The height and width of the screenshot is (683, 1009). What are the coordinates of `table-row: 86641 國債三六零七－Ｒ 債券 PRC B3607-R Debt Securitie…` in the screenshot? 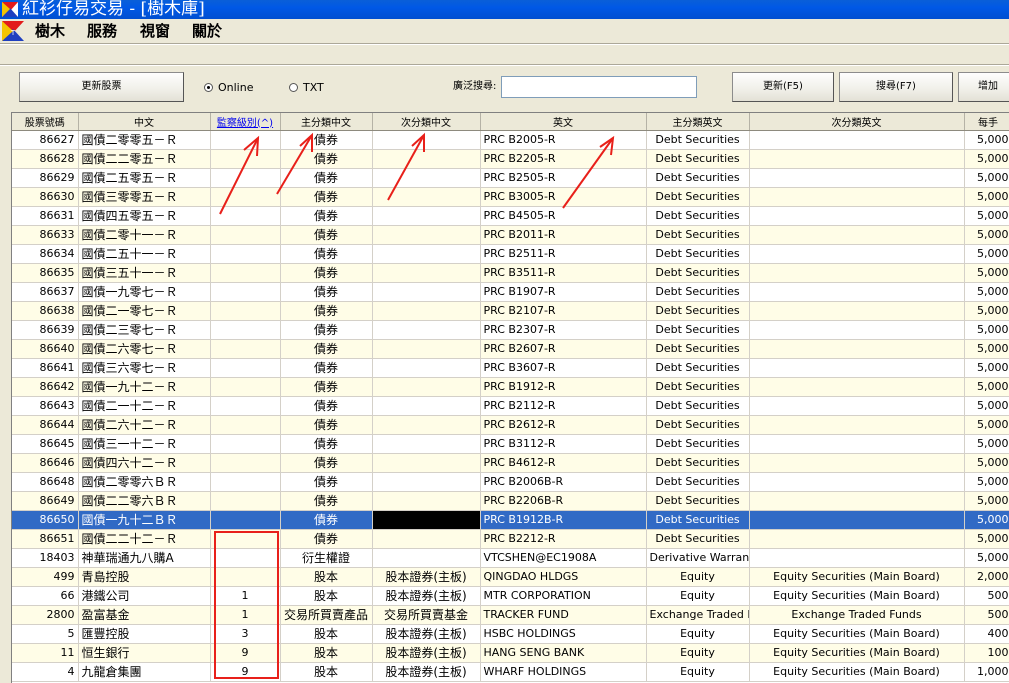 It's located at (510, 368).